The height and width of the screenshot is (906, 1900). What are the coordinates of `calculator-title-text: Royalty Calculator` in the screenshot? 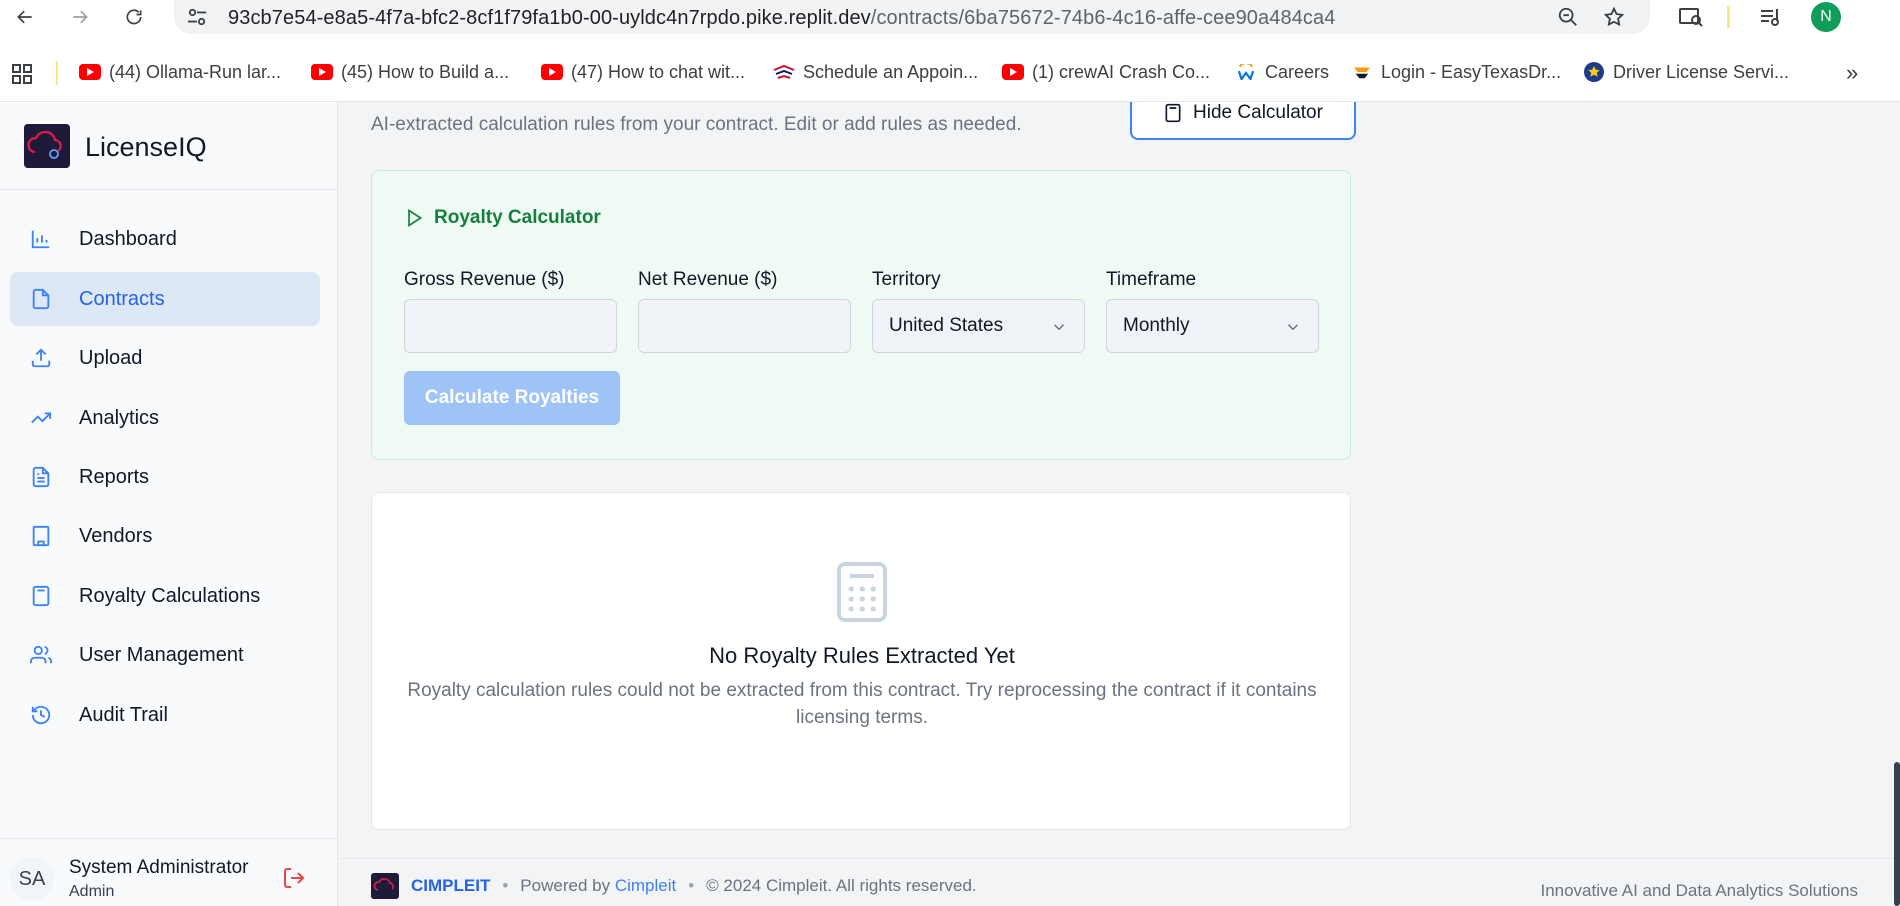 It's located at (517, 217).